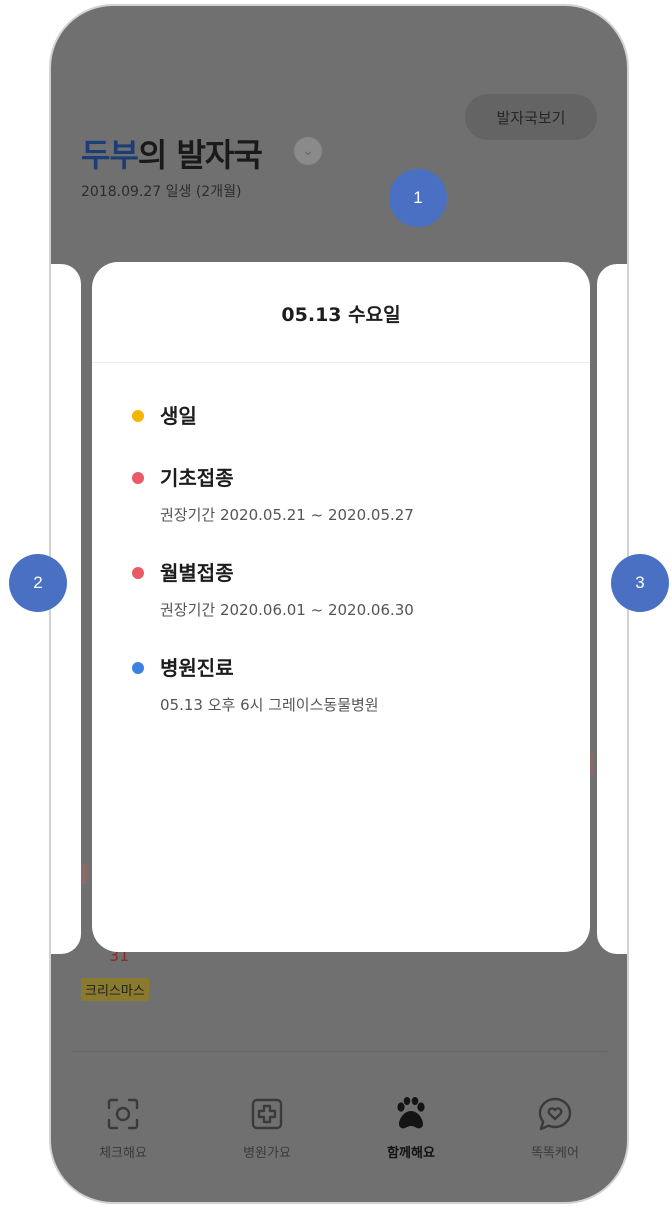 The image size is (672, 1206). I want to click on view-footprints-button: 발자국보기, so click(531, 117).